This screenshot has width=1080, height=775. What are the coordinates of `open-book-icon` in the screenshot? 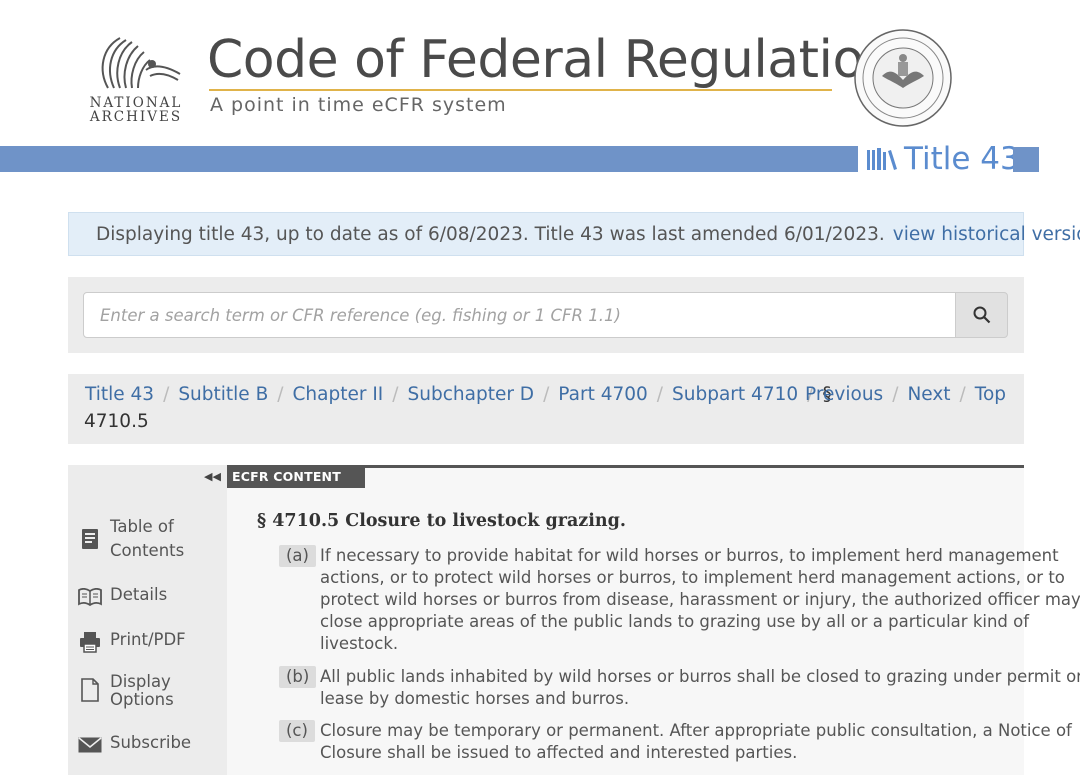 It's located at (90, 597).